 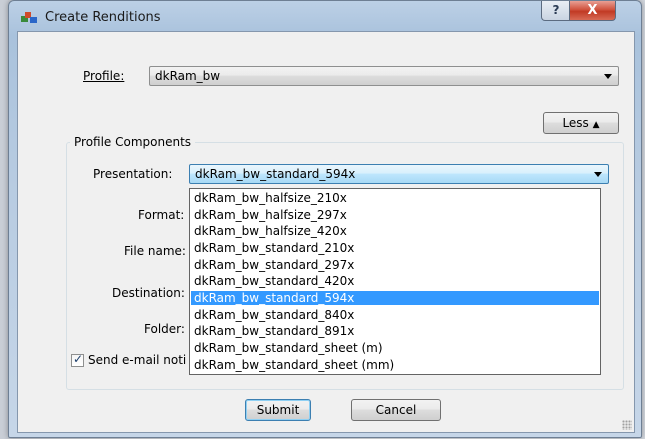 I want to click on dropdown-option: dkRam_bw_standard_sheet (m), so click(x=395, y=348).